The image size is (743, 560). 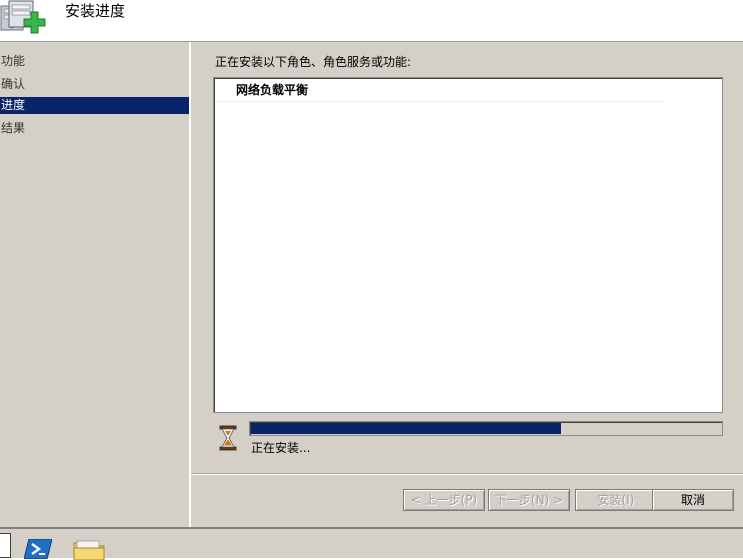 What do you see at coordinates (94, 61) in the screenshot?
I see `sidebar-item-features: 功能` at bounding box center [94, 61].